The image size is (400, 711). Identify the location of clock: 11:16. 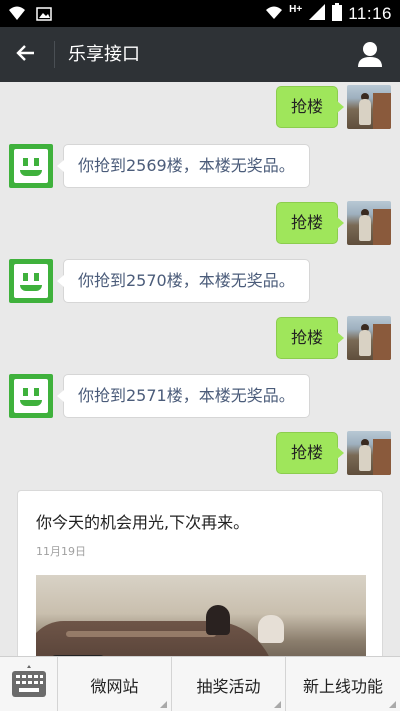
(370, 13).